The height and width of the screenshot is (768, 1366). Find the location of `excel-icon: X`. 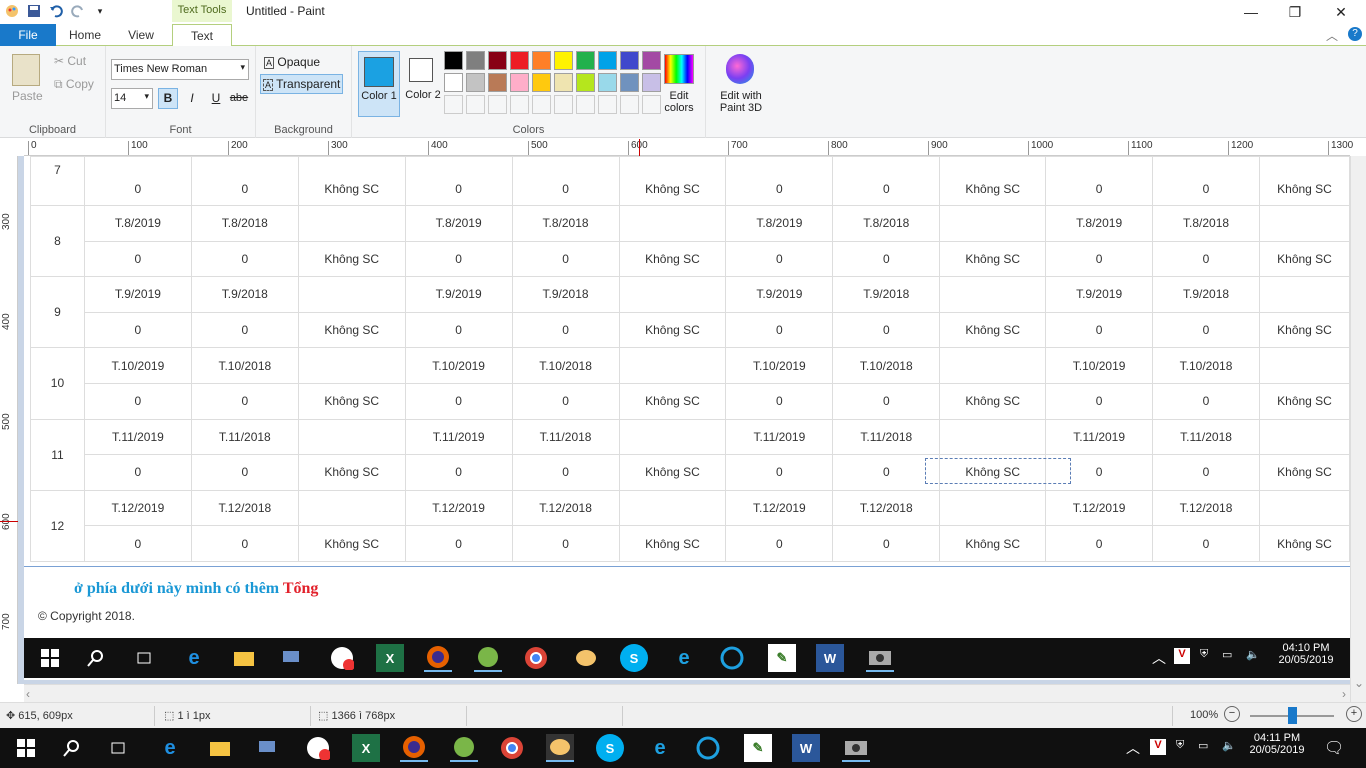

excel-icon: X is located at coordinates (366, 748).